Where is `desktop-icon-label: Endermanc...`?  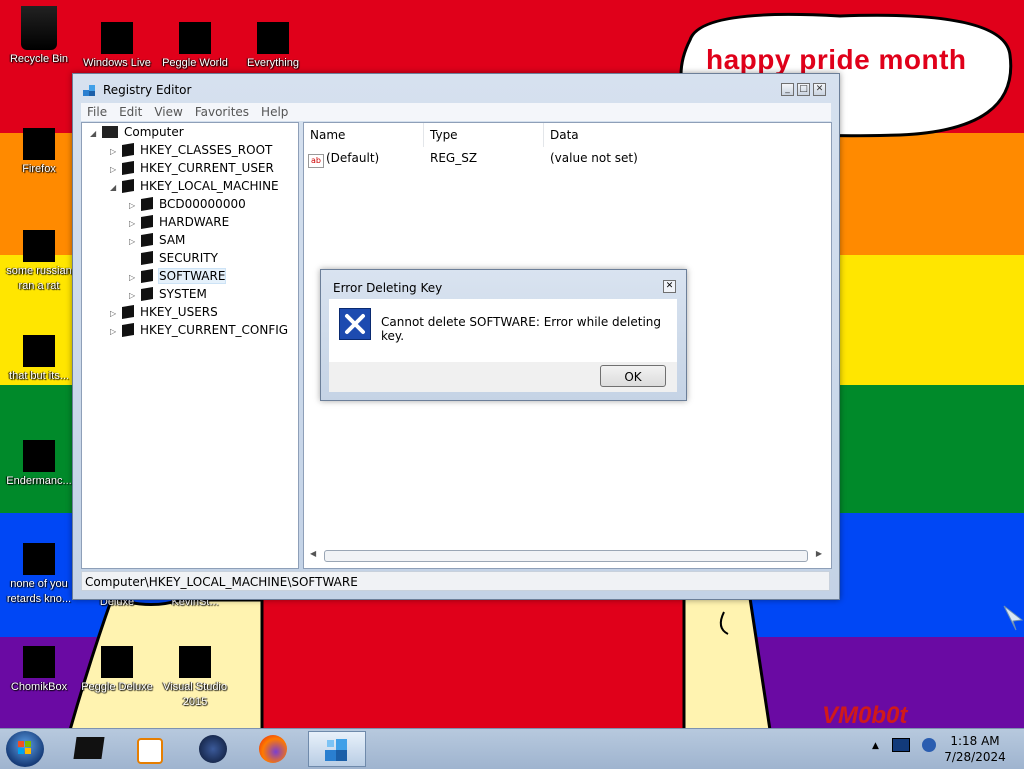 desktop-icon-label: Endermanc... is located at coordinates (39, 481).